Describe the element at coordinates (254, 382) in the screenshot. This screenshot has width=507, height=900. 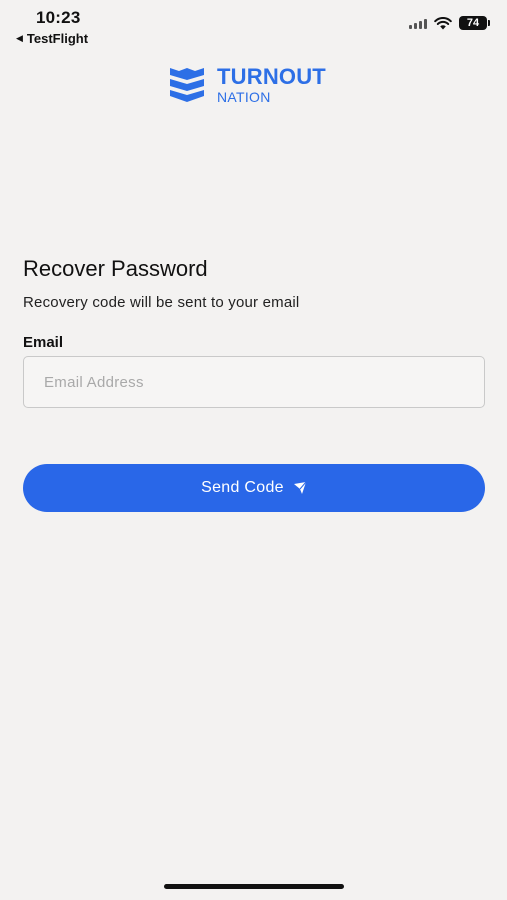
I see `email-field` at that location.